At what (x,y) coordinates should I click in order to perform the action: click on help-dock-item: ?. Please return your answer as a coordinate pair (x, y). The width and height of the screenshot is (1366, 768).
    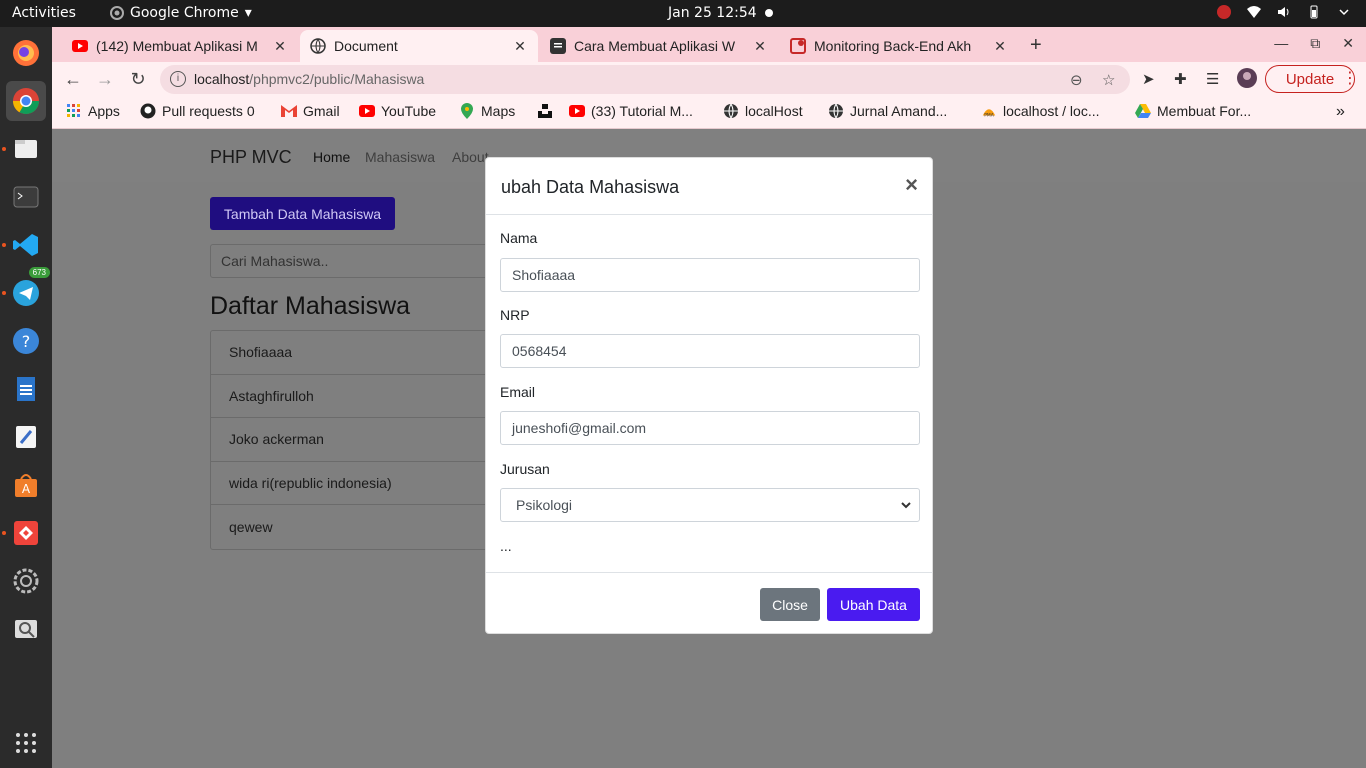
    Looking at the image, I should click on (26, 341).